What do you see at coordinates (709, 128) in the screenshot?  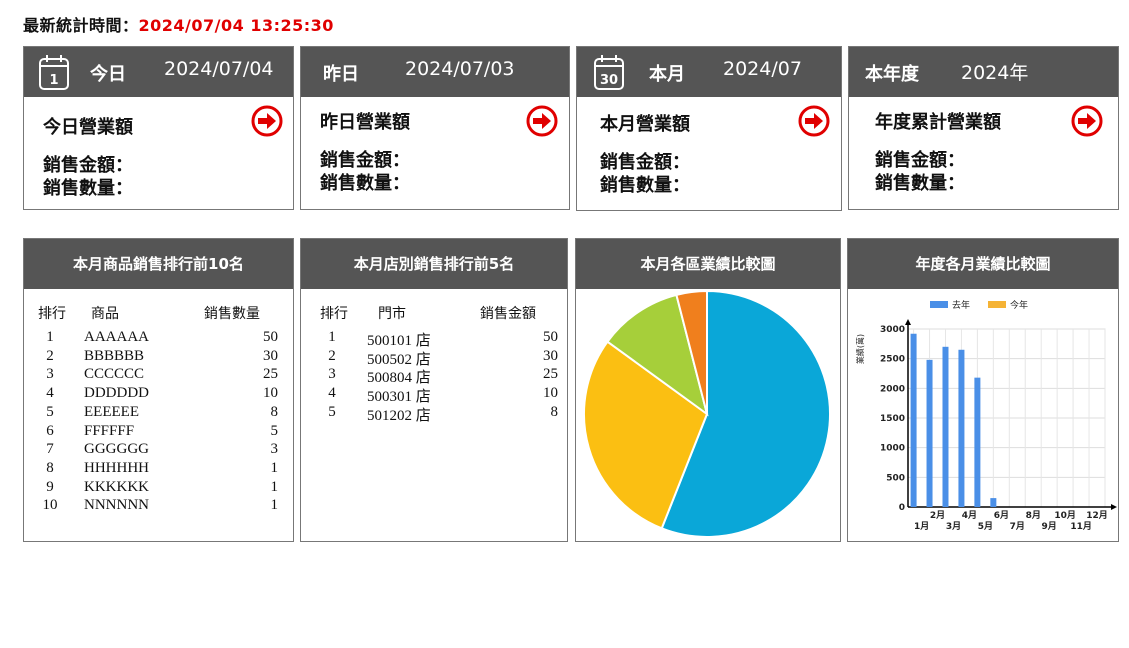 I see `month-card: 30 本月 2024/07 本月營業額 銷售金額： 銷售數量：` at bounding box center [709, 128].